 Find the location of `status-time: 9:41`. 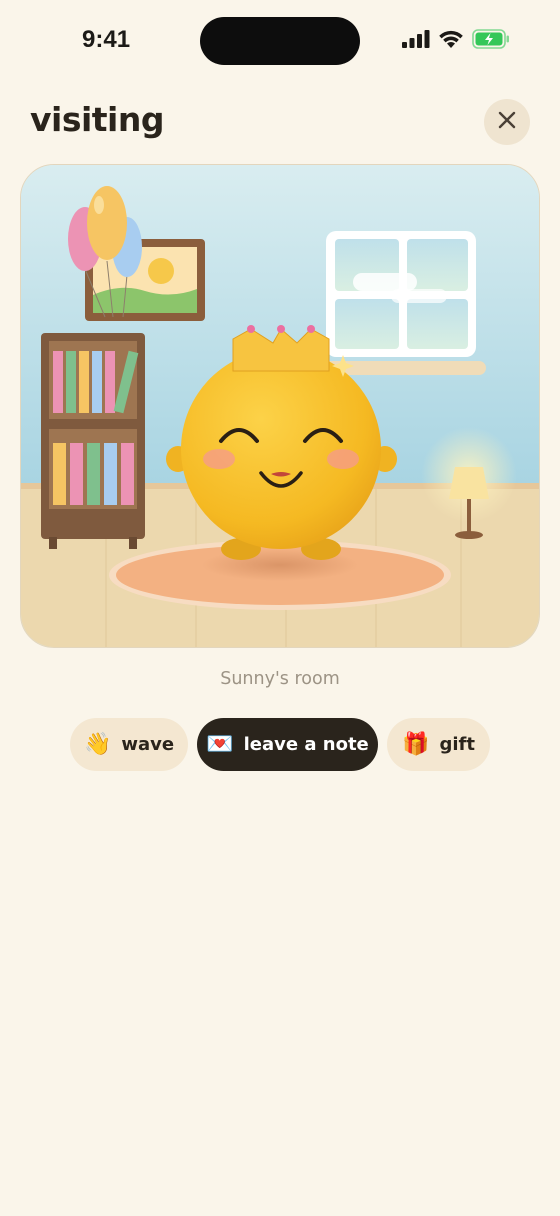

status-time: 9:41 is located at coordinates (106, 39).